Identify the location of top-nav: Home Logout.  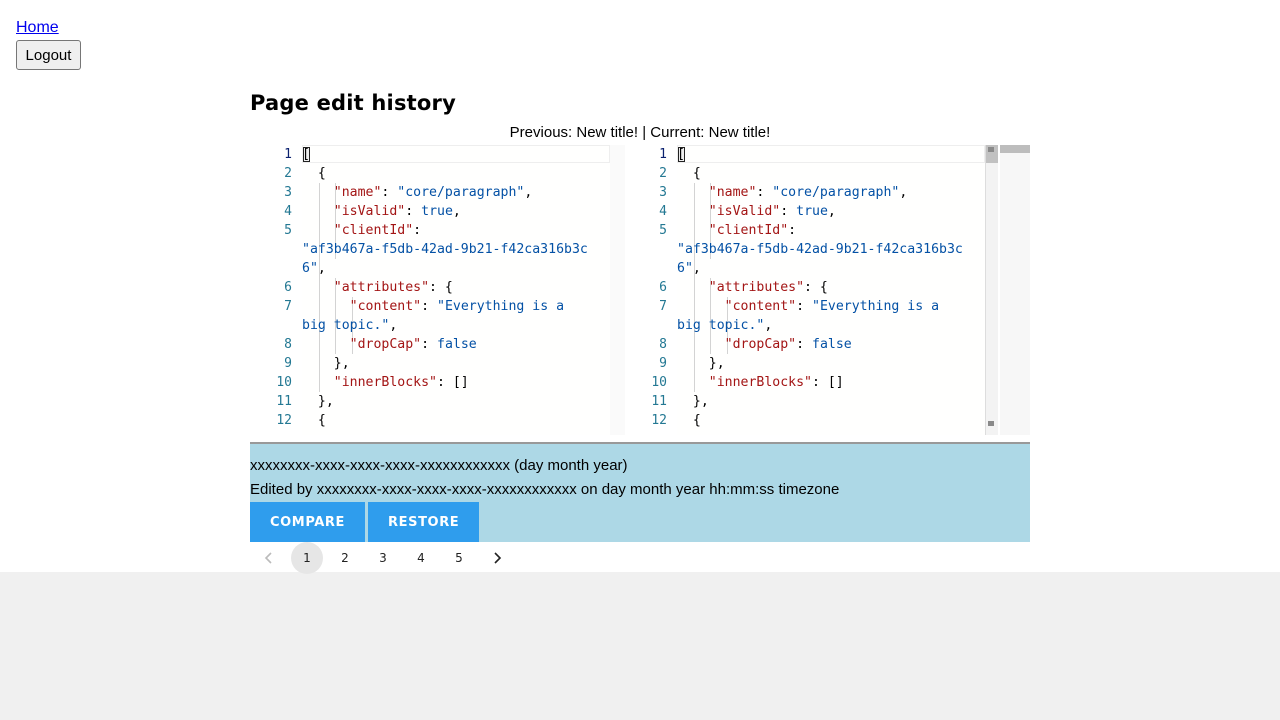
(48, 44).